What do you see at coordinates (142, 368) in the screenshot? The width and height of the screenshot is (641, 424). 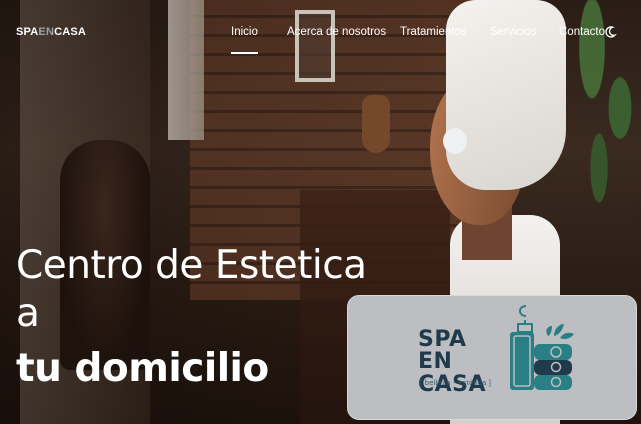 I see `hero-headline-line2: tu domicilio` at bounding box center [142, 368].